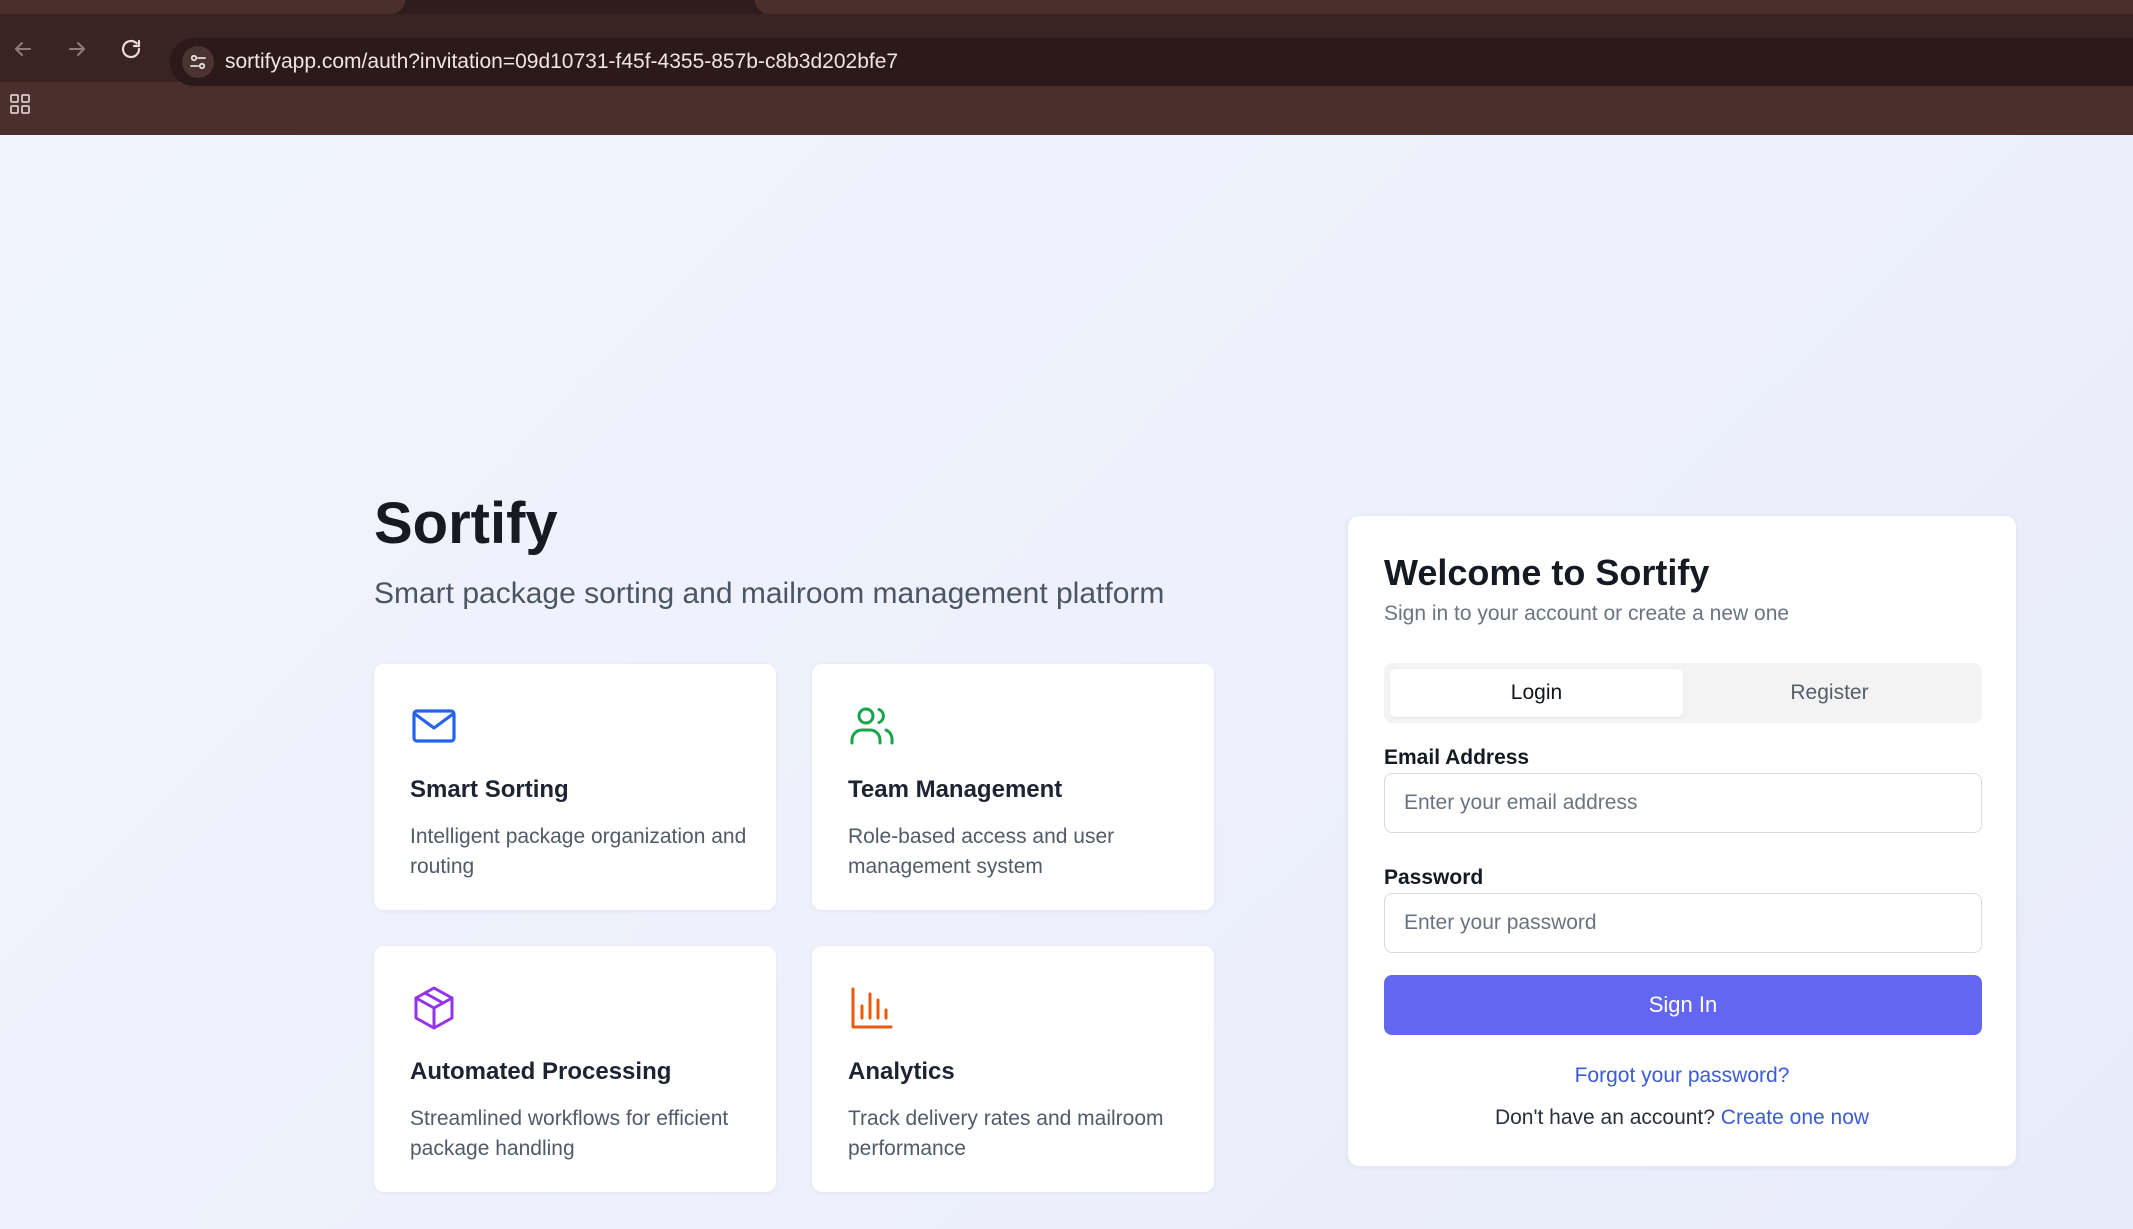 The width and height of the screenshot is (2133, 1229). What do you see at coordinates (1066, 108) in the screenshot?
I see `bookmarks-bar` at bounding box center [1066, 108].